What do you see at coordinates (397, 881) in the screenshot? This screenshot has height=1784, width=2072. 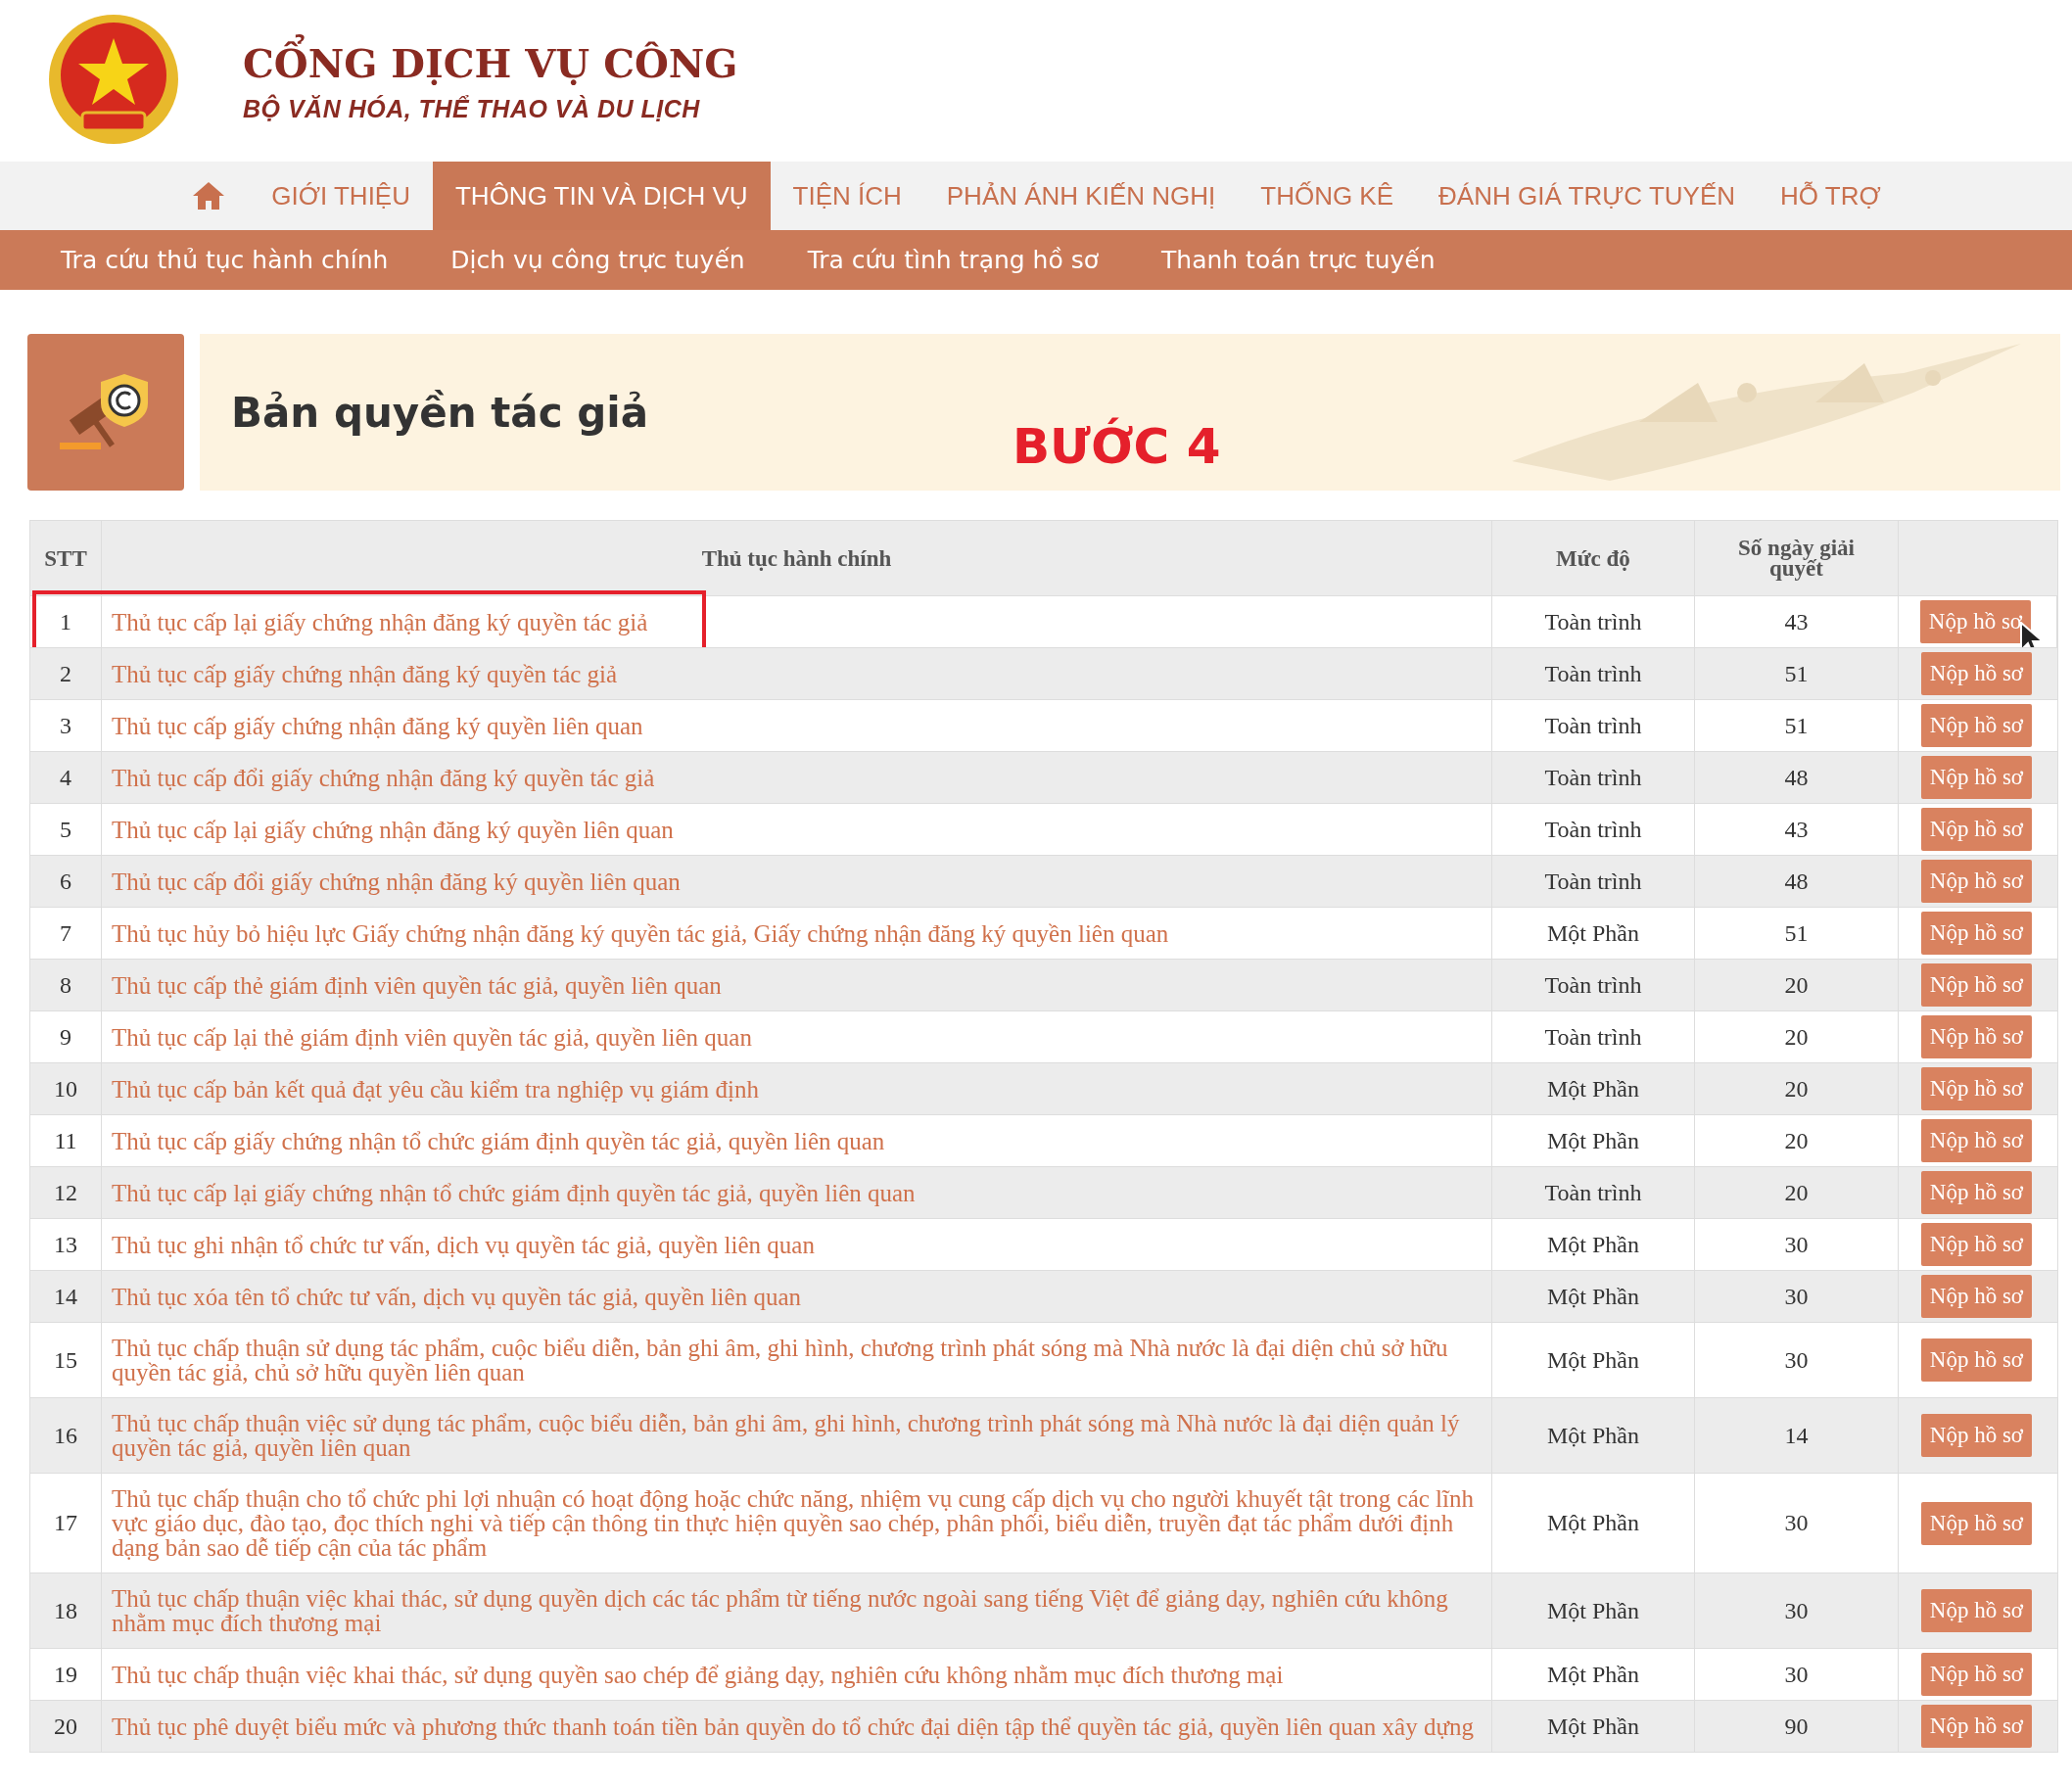 I see `procedure-link: Thủ tục cấp đổi giấy chứng nhận đăng ký quyền liên quan` at bounding box center [397, 881].